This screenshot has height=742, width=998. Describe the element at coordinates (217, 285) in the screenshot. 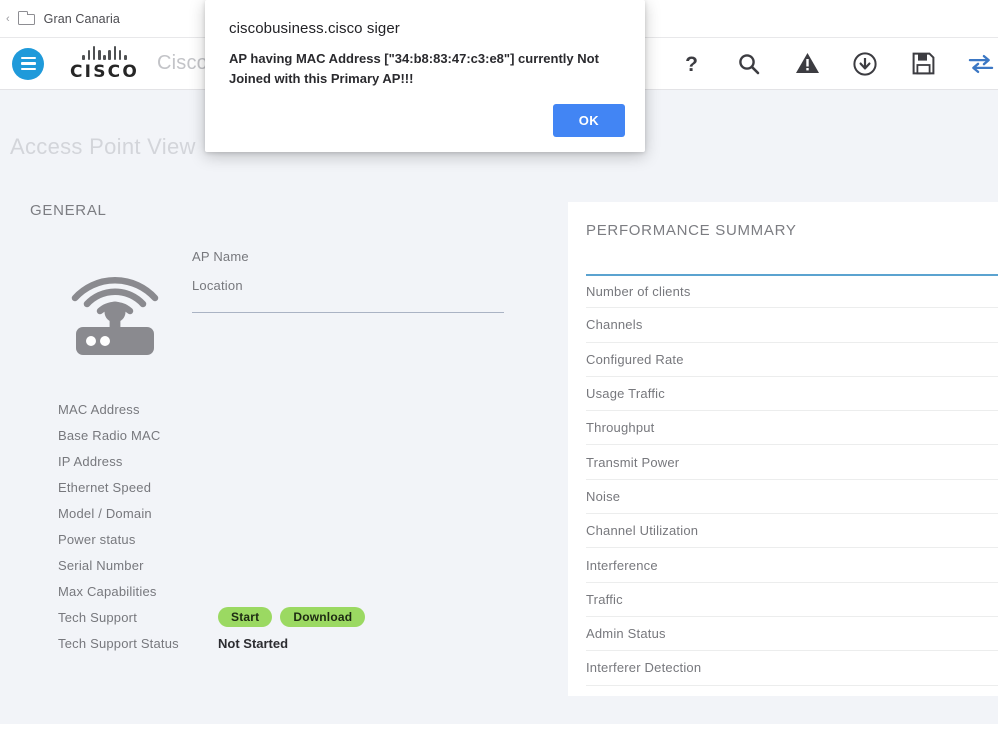

I see `location-label: Location` at that location.